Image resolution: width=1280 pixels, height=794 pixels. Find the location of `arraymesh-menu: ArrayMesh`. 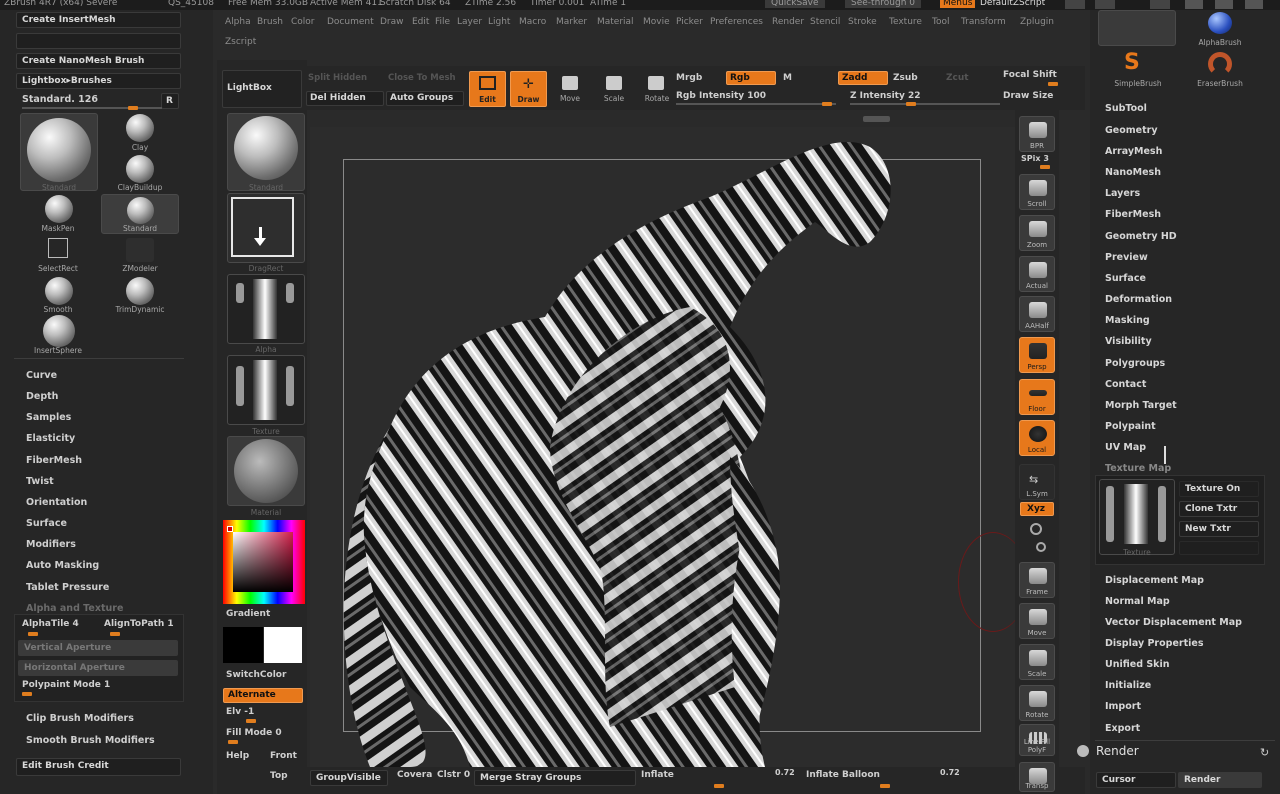

arraymesh-menu: ArrayMesh is located at coordinates (1133, 151).